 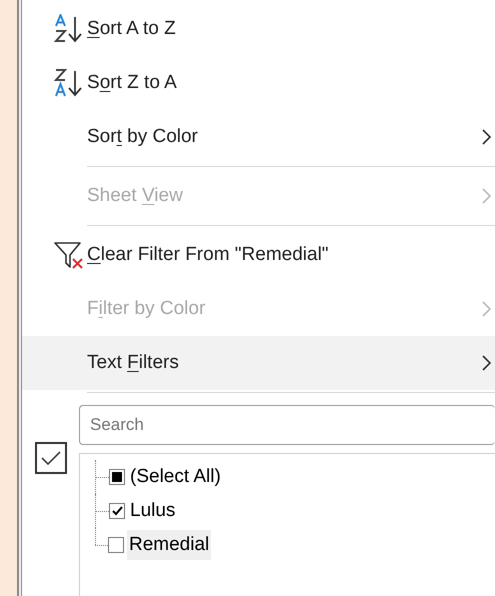 What do you see at coordinates (287, 425) in the screenshot?
I see `search-field: Search` at bounding box center [287, 425].